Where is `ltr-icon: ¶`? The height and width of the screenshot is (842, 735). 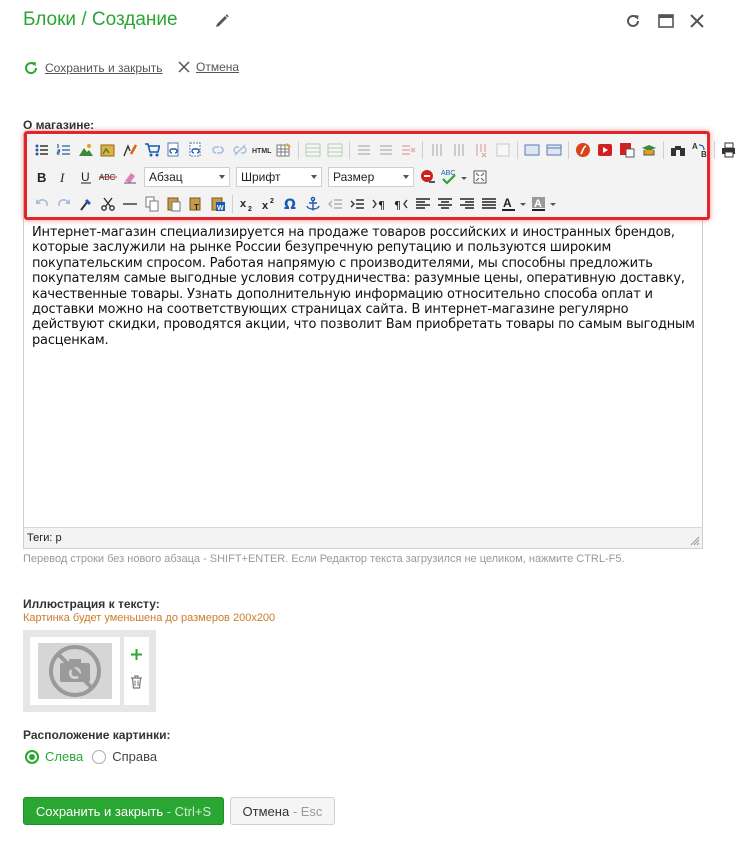 ltr-icon: ¶ is located at coordinates (379, 204).